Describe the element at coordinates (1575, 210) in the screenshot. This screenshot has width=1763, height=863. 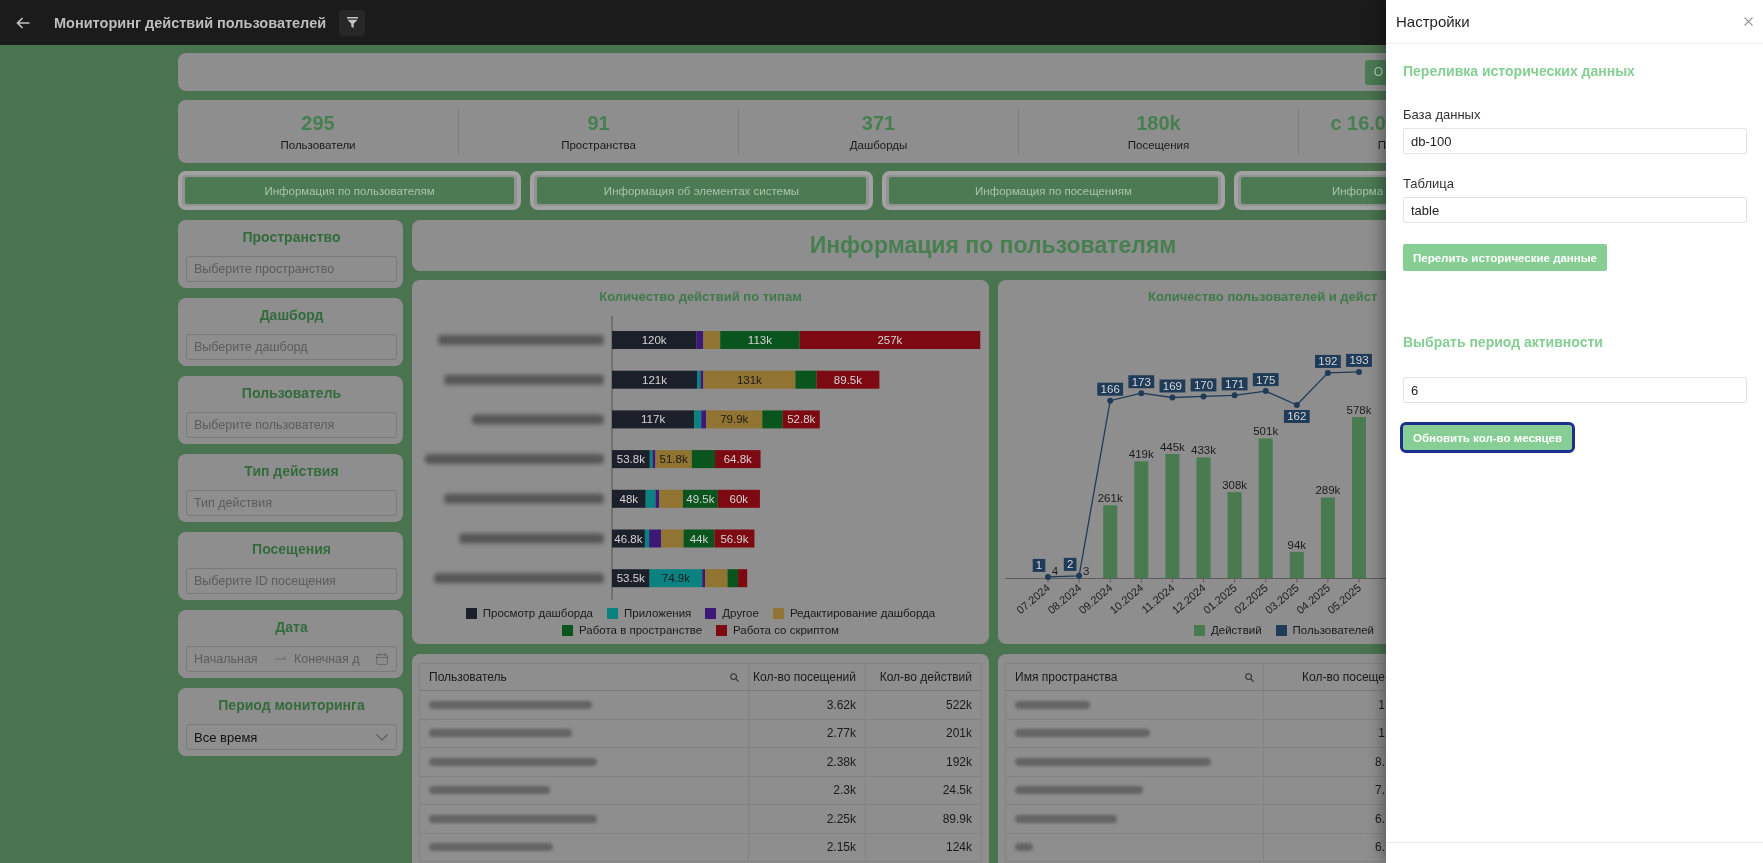
I see `input-field: table` at that location.